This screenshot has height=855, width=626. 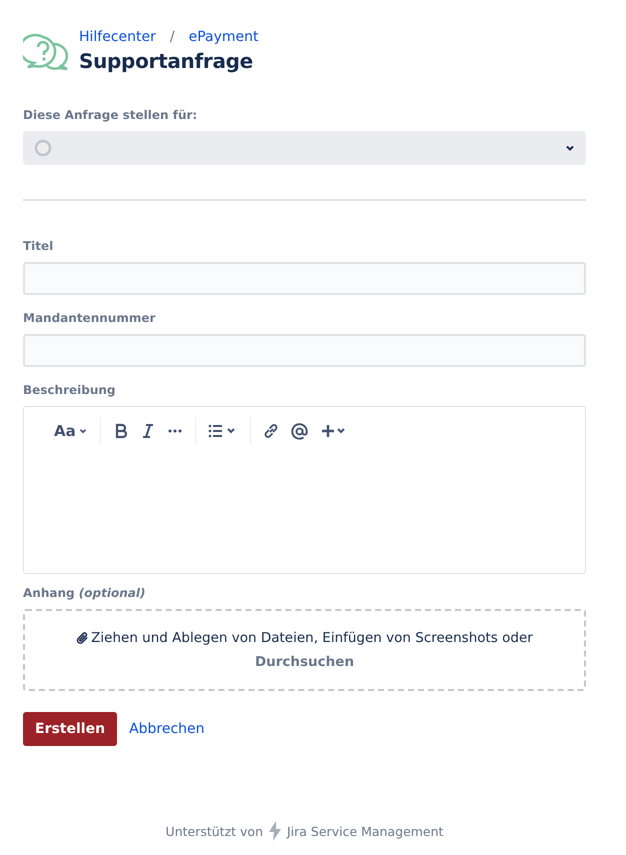 I want to click on file-dropzone: Ziehen und Ablegen von Dateien, Einfügen von Screenshots oder Durchsuchen, so click(x=304, y=650).